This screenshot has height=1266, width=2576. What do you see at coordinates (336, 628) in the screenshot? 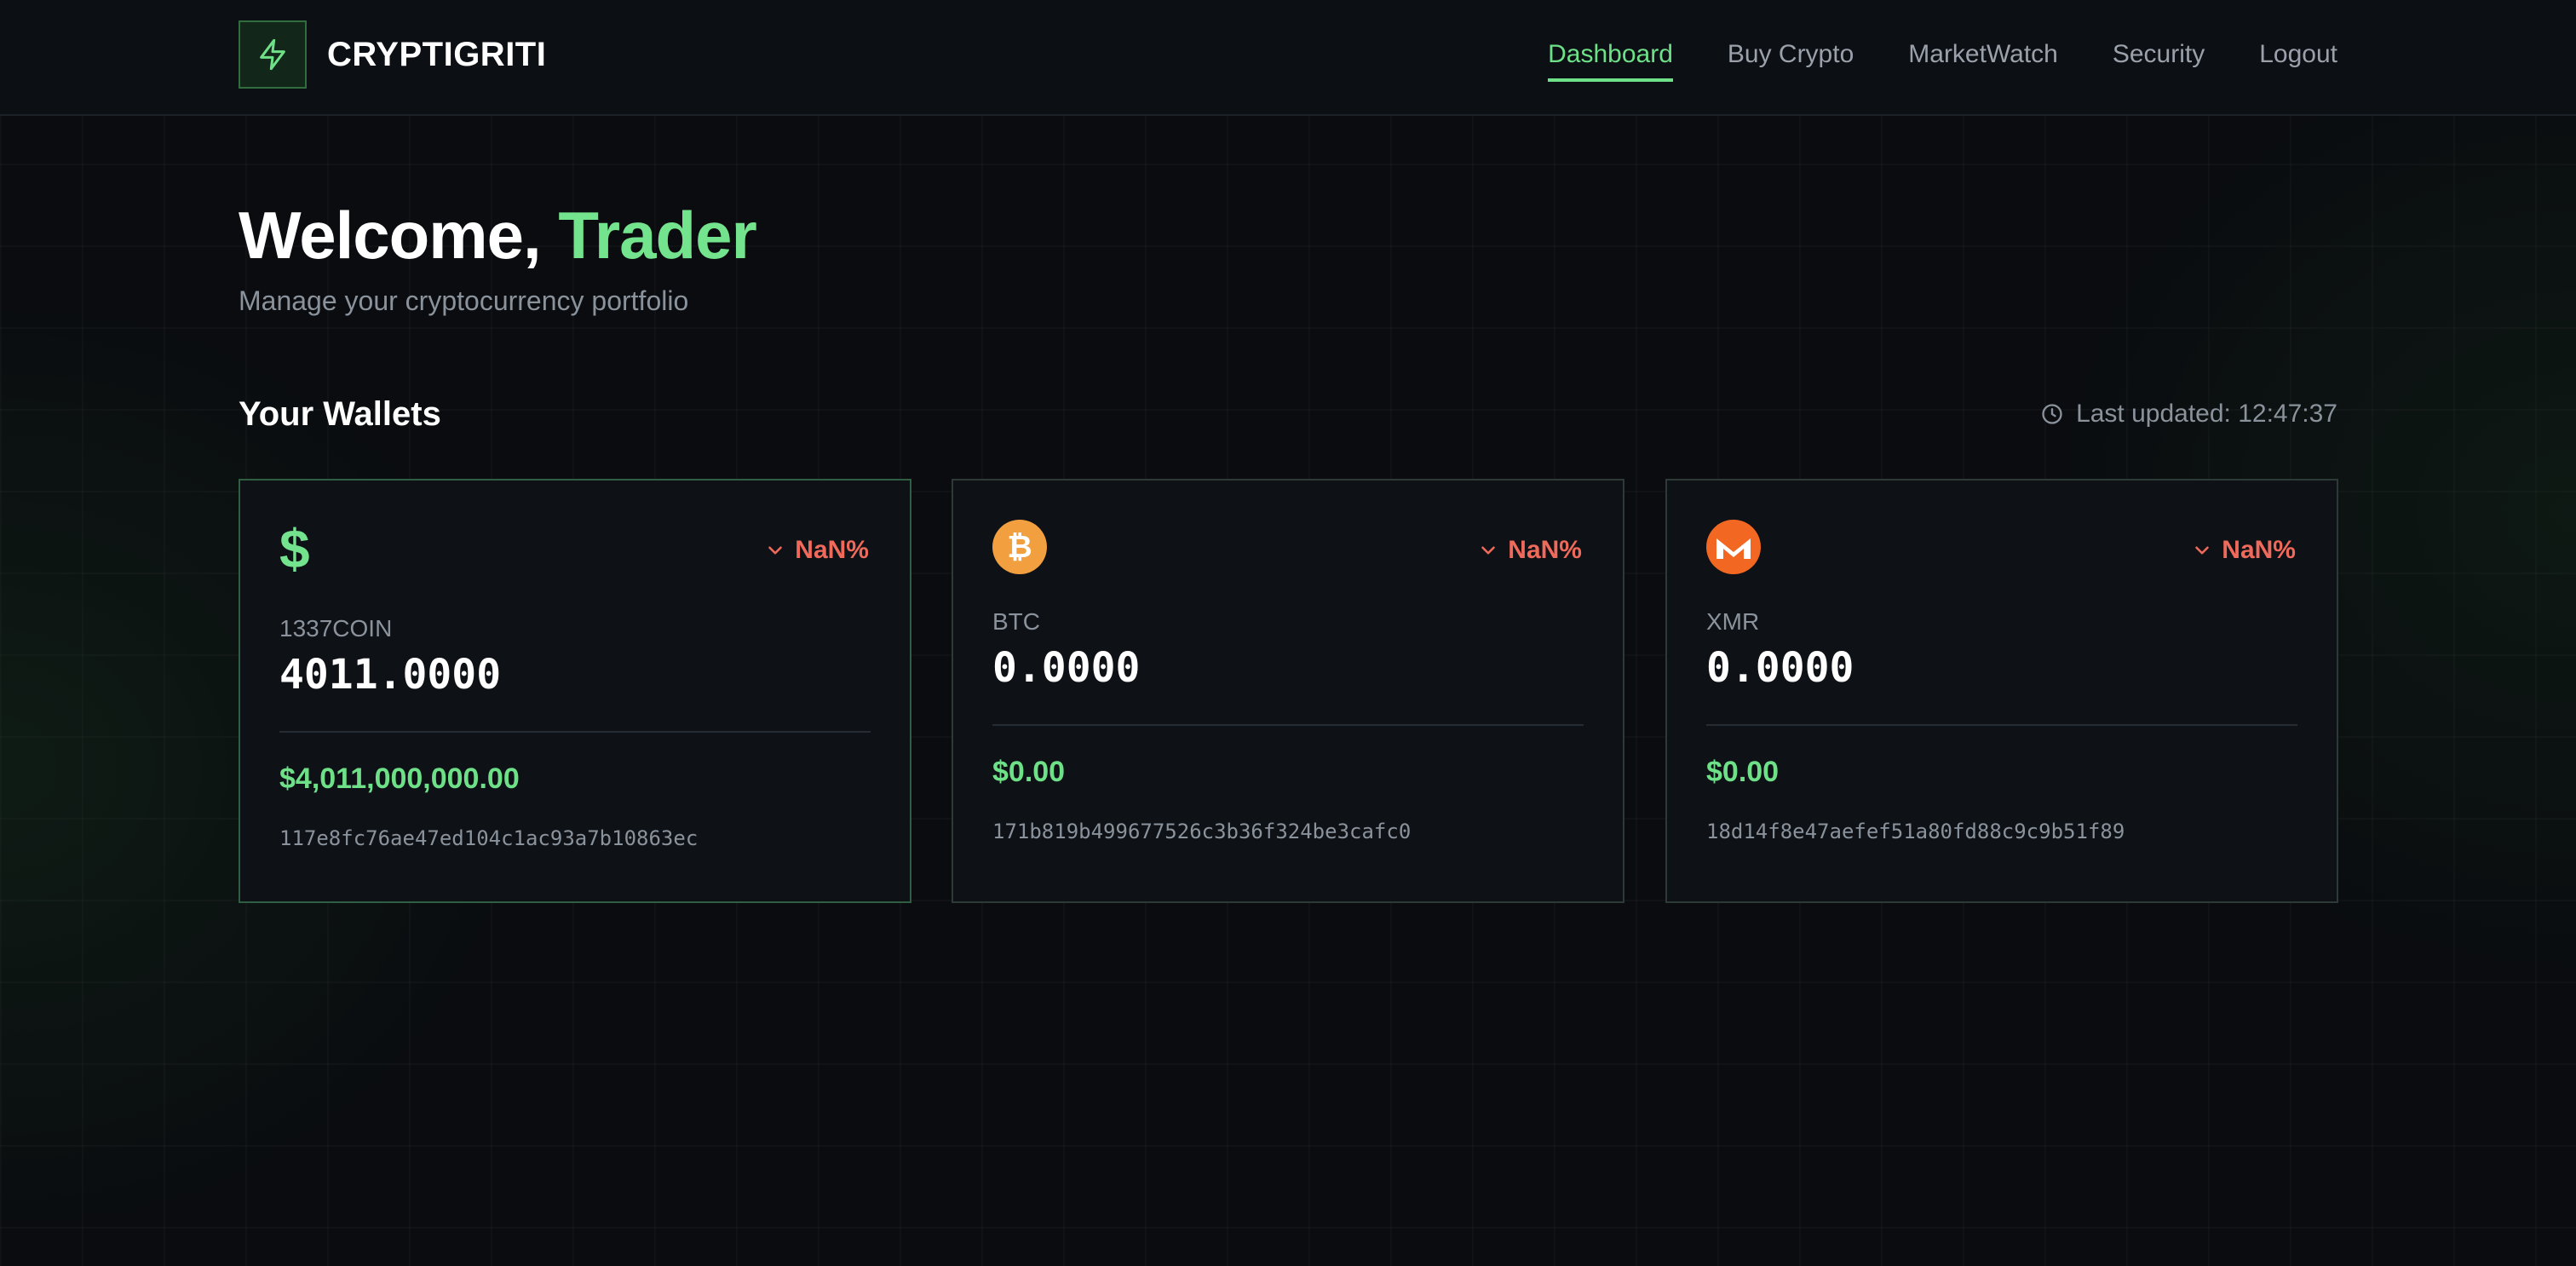
I see `coin-name: 1337COIN` at bounding box center [336, 628].